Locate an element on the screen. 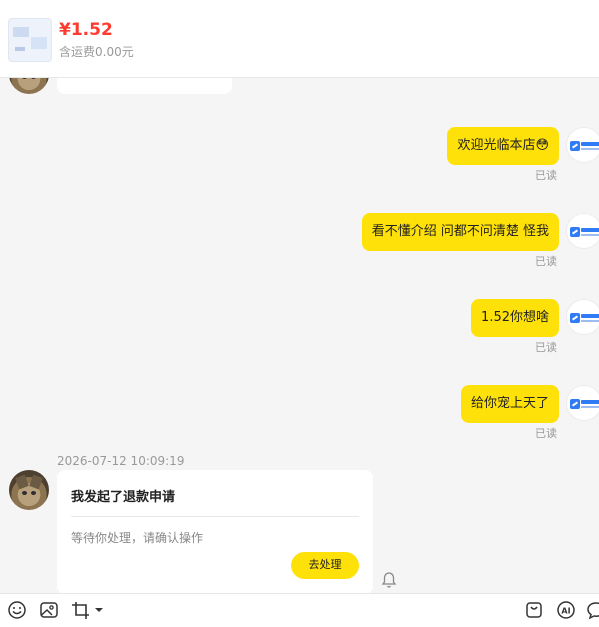 This screenshot has height=627, width=599. shop-message: 1.52你想啥 is located at coordinates (515, 318).